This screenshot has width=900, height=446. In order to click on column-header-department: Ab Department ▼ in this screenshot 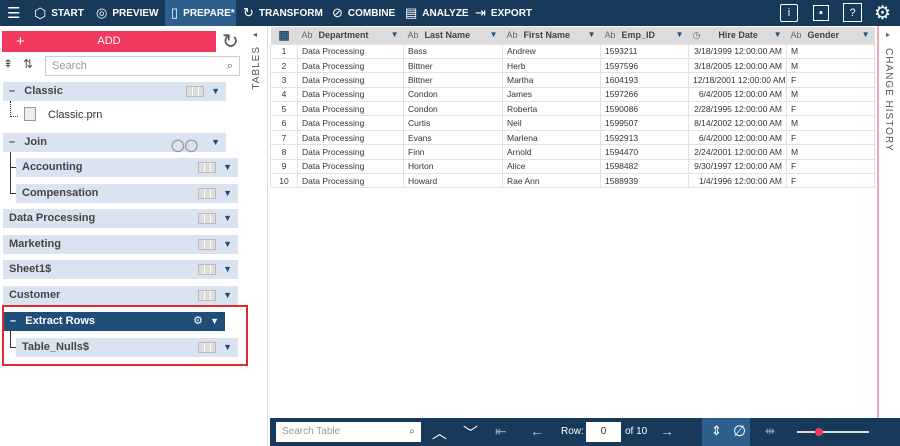, I will do `click(350, 35)`.